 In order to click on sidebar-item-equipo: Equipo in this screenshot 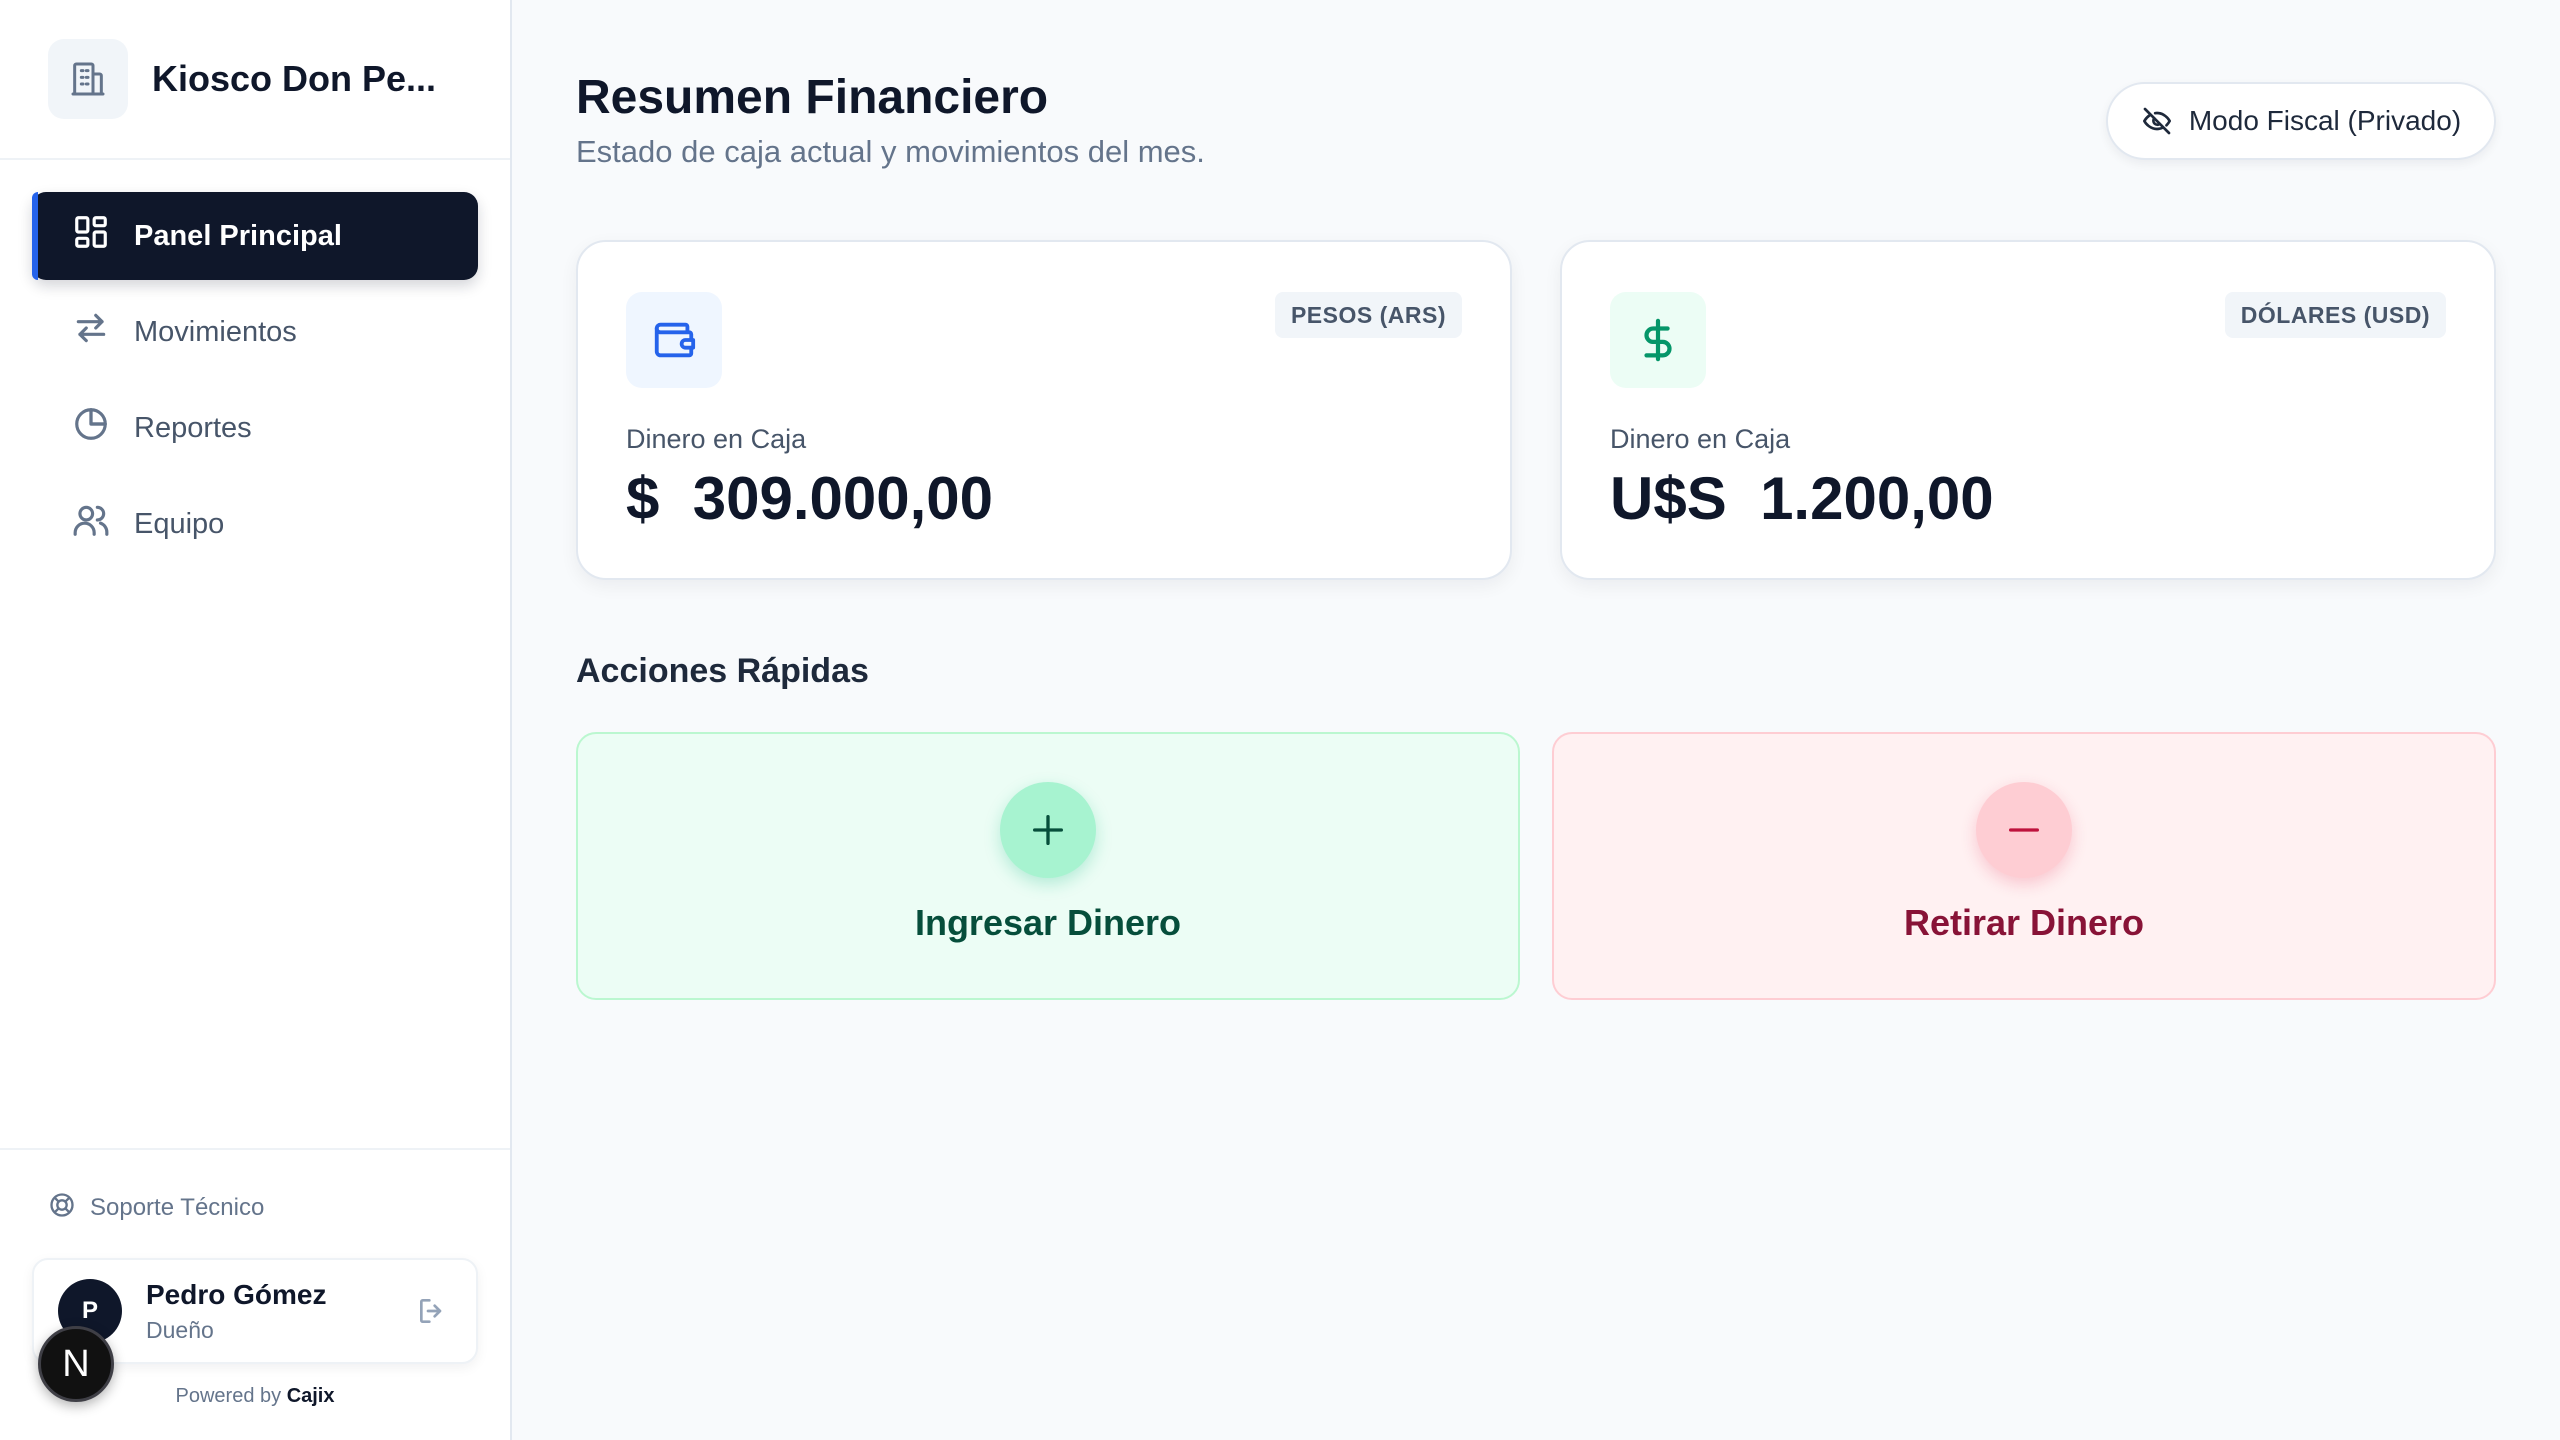, I will do `click(255, 524)`.